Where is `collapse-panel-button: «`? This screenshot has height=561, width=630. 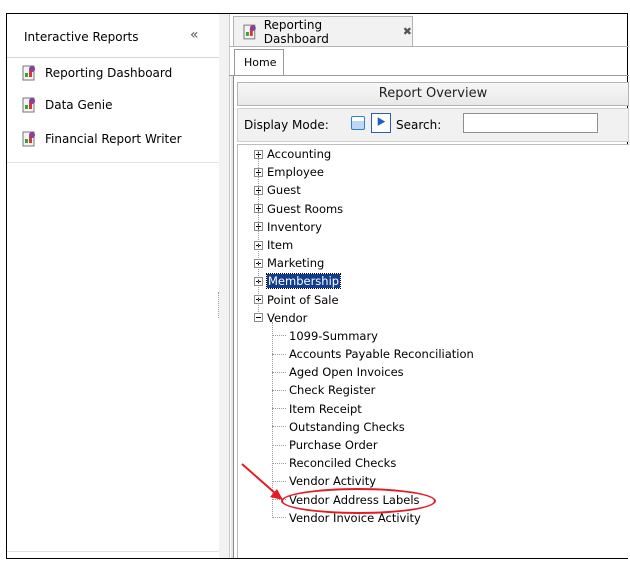 collapse-panel-button: « is located at coordinates (194, 35).